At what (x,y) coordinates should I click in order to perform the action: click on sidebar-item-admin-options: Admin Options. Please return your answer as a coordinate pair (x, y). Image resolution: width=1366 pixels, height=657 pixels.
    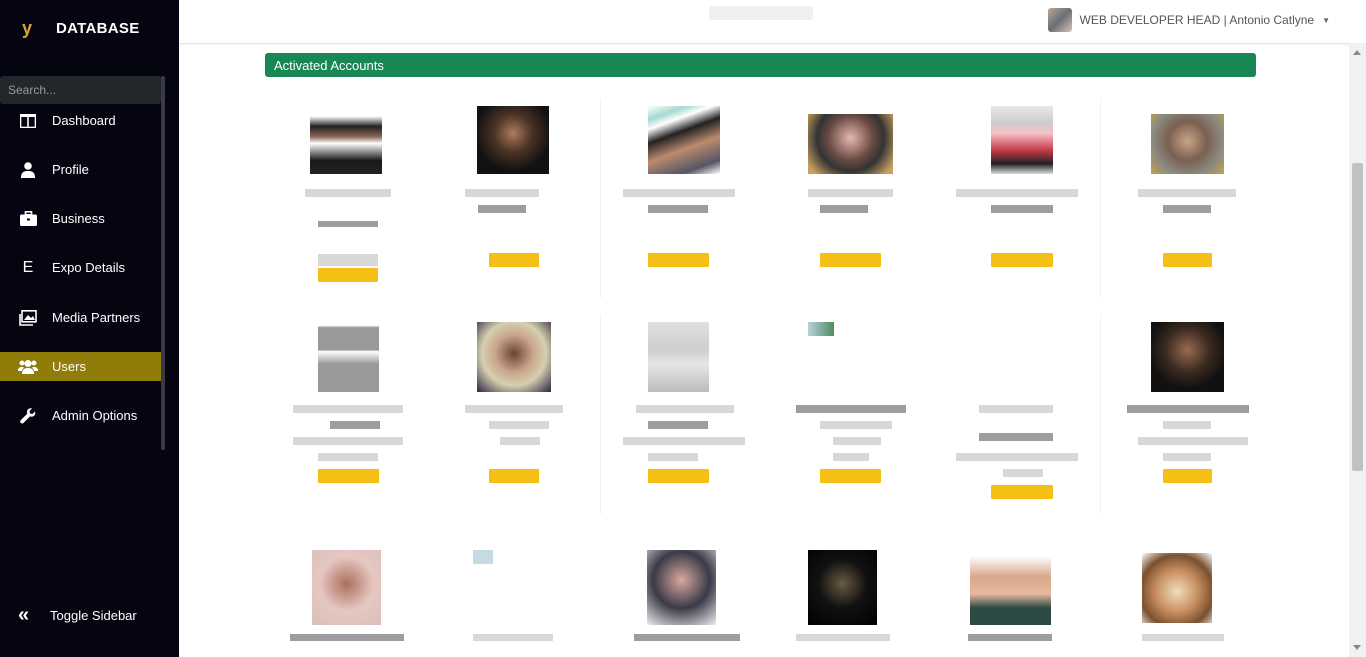
    Looking at the image, I should click on (80, 415).